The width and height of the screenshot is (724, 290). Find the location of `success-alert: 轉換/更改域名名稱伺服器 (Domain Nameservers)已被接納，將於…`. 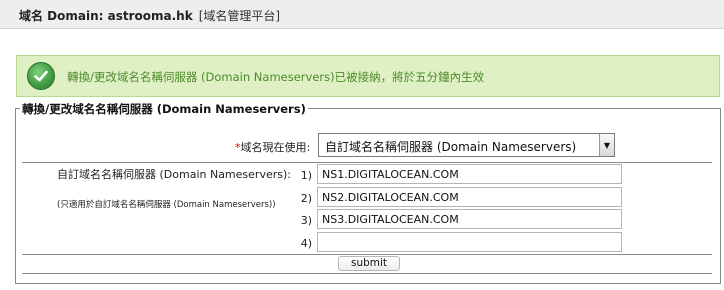

success-alert: 轉換/更改域名名稱伺服器 (Domain Nameservers)已被接納，將於… is located at coordinates (368, 76).